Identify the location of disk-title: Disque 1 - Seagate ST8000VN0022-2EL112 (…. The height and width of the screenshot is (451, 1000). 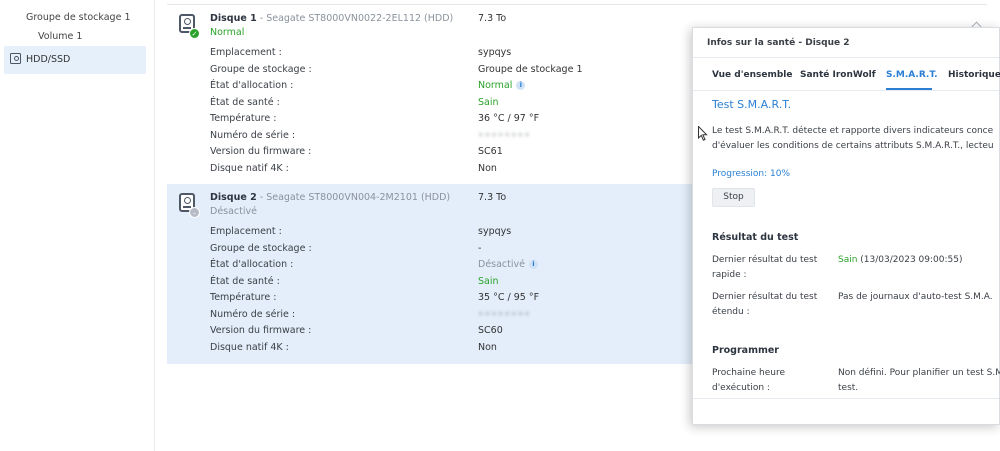
(332, 18).